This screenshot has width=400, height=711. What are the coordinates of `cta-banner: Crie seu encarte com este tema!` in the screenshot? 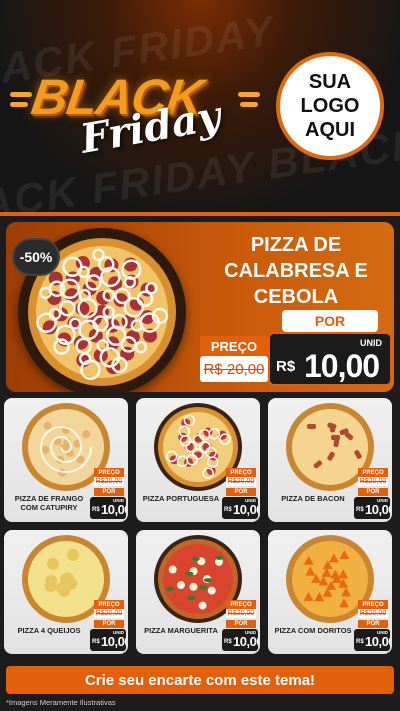 It's located at (200, 680).